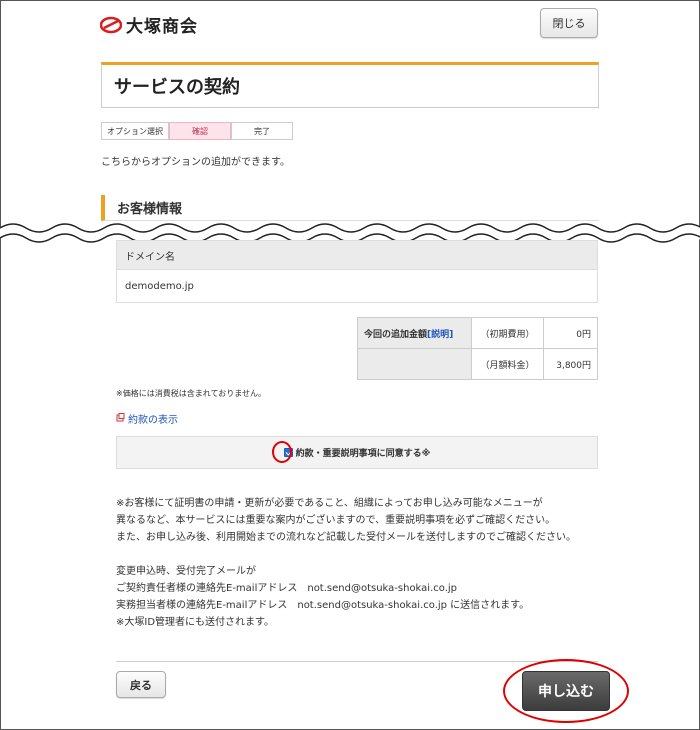 This screenshot has width=700, height=730. I want to click on price-type: （月額料金）, so click(507, 364).